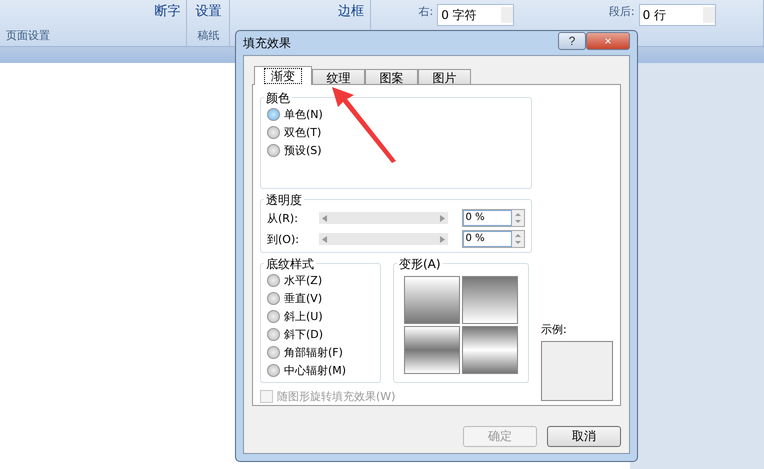  What do you see at coordinates (167, 11) in the screenshot?
I see `ribbon-command: 断字` at bounding box center [167, 11].